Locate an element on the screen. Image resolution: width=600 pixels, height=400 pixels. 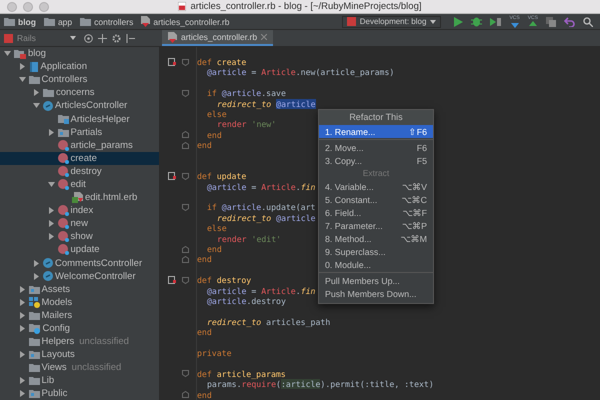
menu-item: 7. Parameter... ⌥⌘P is located at coordinates (376, 225).